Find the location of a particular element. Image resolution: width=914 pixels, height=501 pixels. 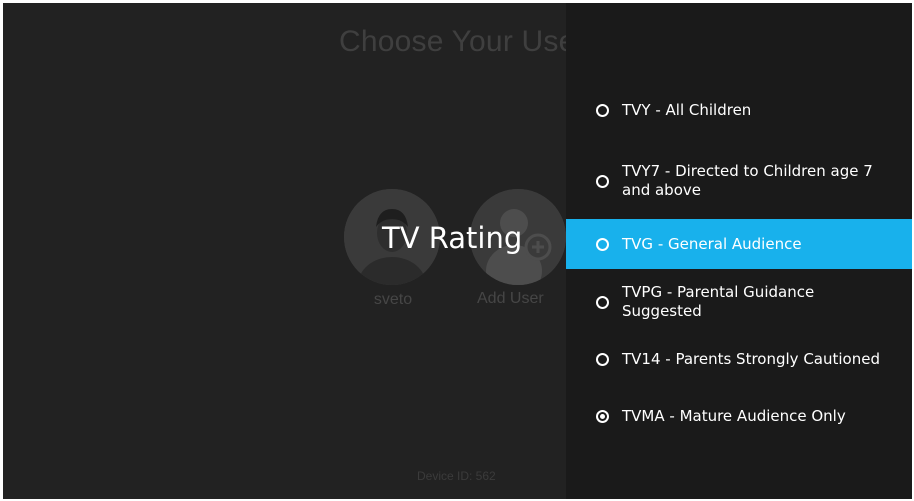

rating-option-label: TVMA - Mature Audience Only is located at coordinates (734, 415).